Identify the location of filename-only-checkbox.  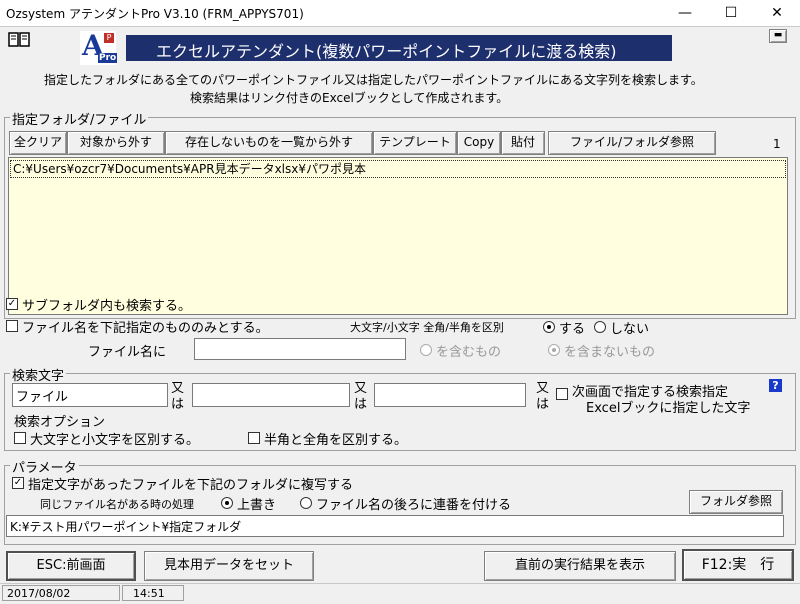
(12, 326).